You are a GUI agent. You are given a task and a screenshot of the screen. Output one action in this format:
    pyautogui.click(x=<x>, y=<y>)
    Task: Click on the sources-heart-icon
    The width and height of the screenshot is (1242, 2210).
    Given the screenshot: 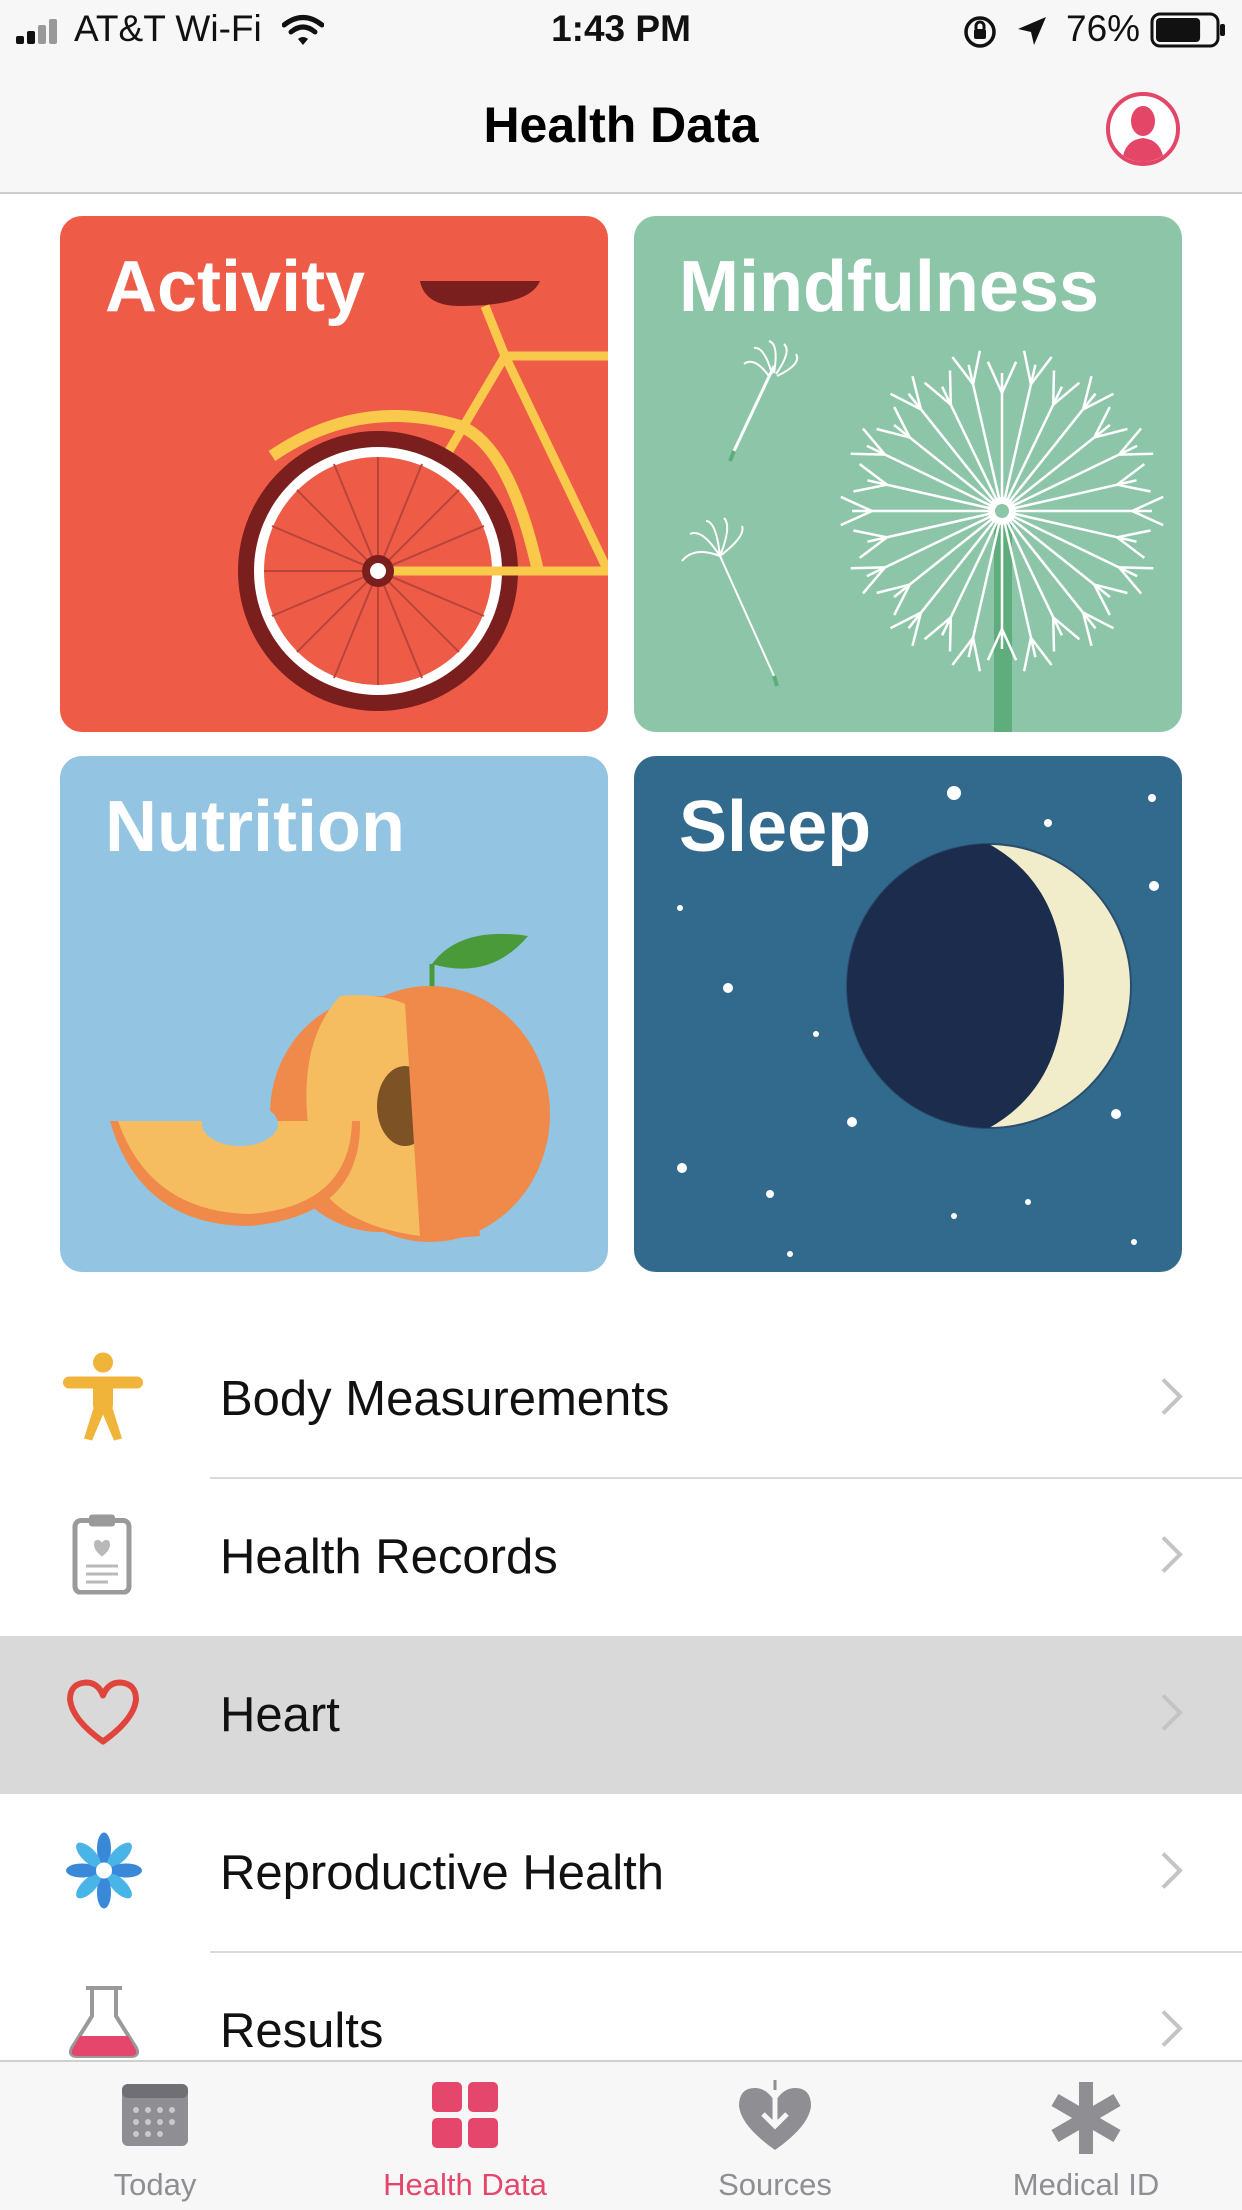 What is the action you would take?
    pyautogui.click(x=775, y=2115)
    